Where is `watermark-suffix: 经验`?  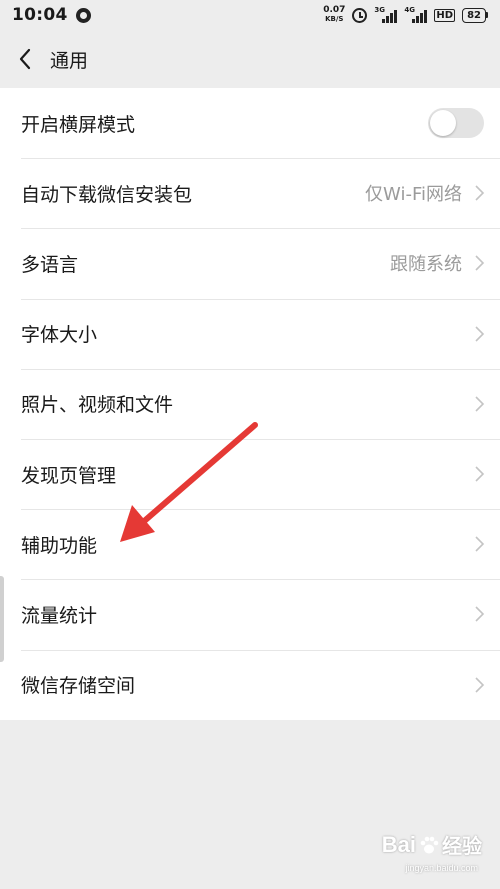 watermark-suffix: 经验 is located at coordinates (462, 846).